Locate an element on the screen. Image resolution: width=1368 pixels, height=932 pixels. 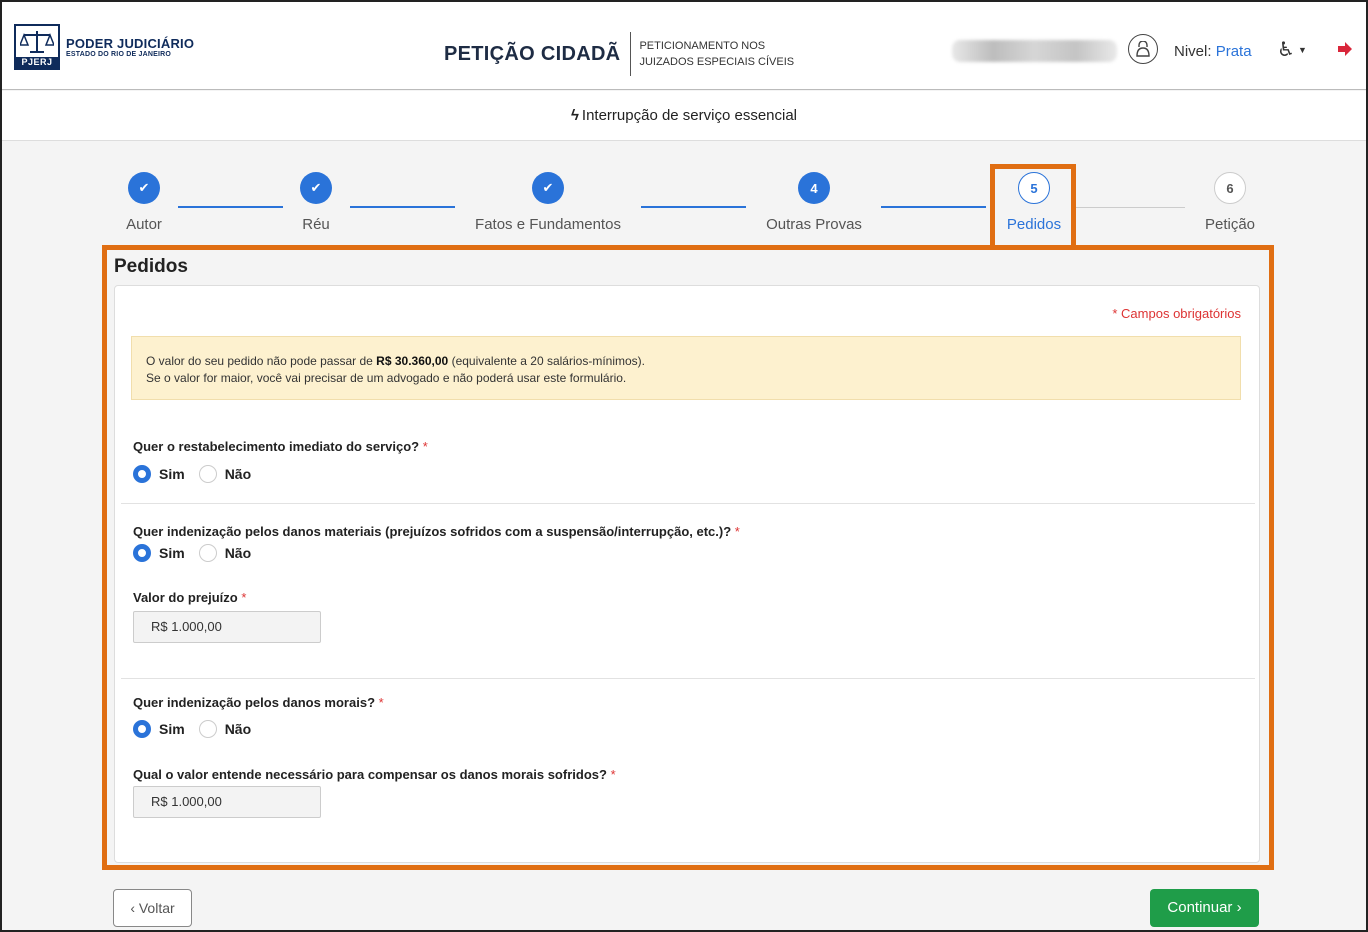
service-type-bar: ϟ Interrupção de serviço essencial is located at coordinates (684, 116).